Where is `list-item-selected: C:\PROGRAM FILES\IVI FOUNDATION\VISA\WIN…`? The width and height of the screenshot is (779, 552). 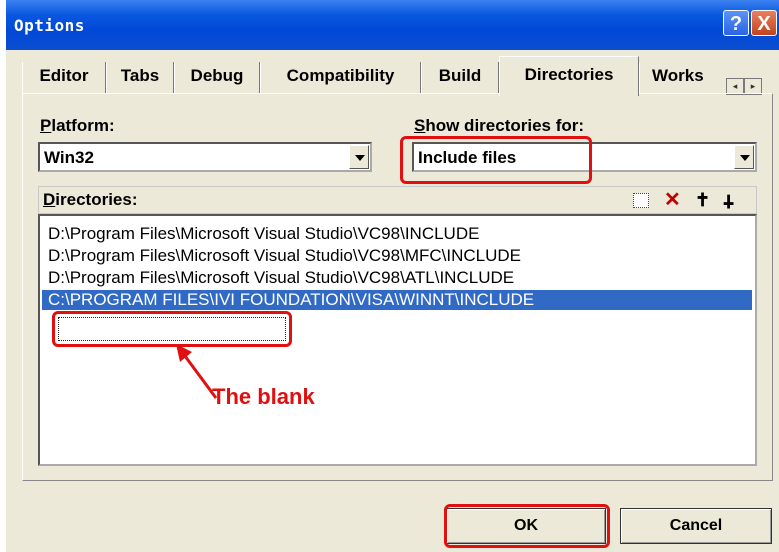 list-item-selected: C:\PROGRAM FILES\IVI FOUNDATION\VISA\WIN… is located at coordinates (397, 300).